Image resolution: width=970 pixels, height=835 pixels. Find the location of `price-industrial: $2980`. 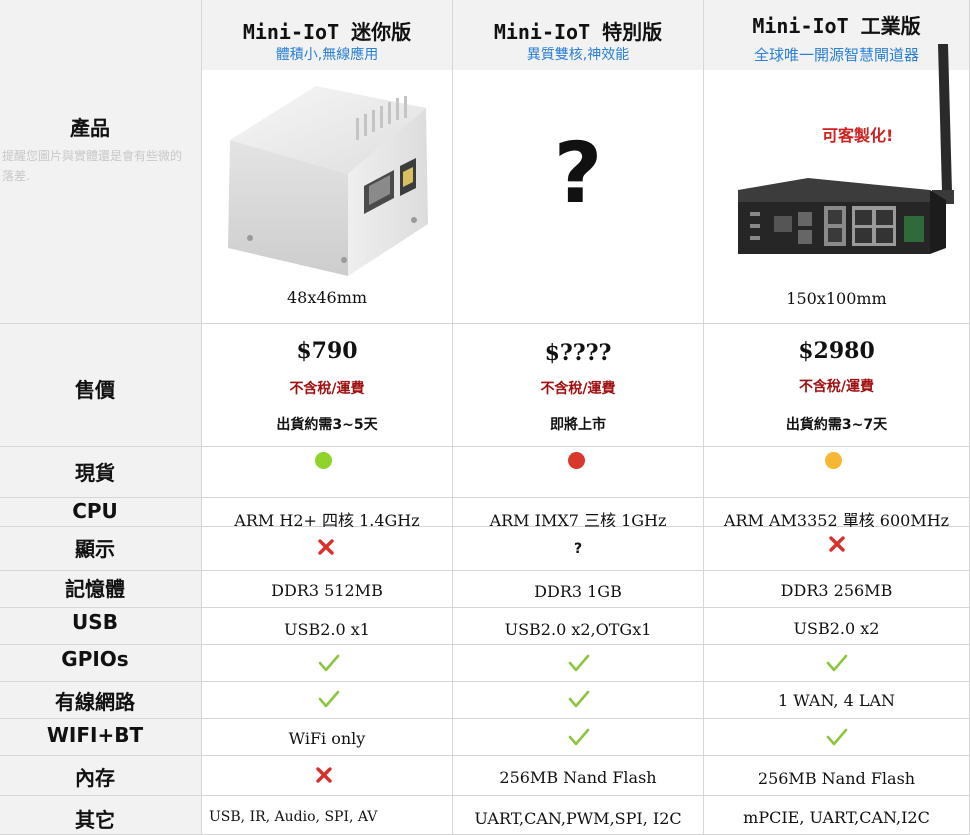

price-industrial: $2980 is located at coordinates (836, 351).